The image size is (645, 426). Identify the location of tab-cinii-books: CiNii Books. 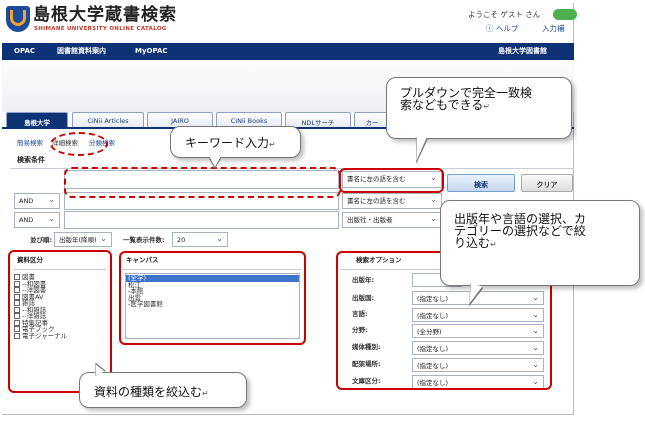
(249, 119).